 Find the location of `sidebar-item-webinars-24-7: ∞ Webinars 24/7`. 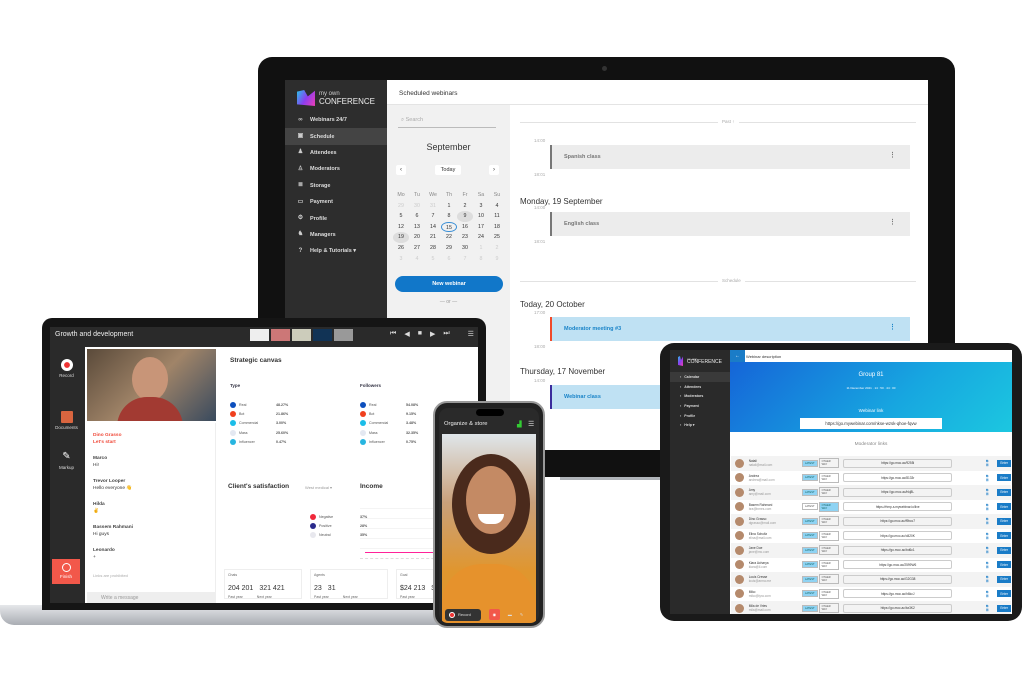

sidebar-item-webinars-24-7: ∞ Webinars 24/7 is located at coordinates (336, 120).